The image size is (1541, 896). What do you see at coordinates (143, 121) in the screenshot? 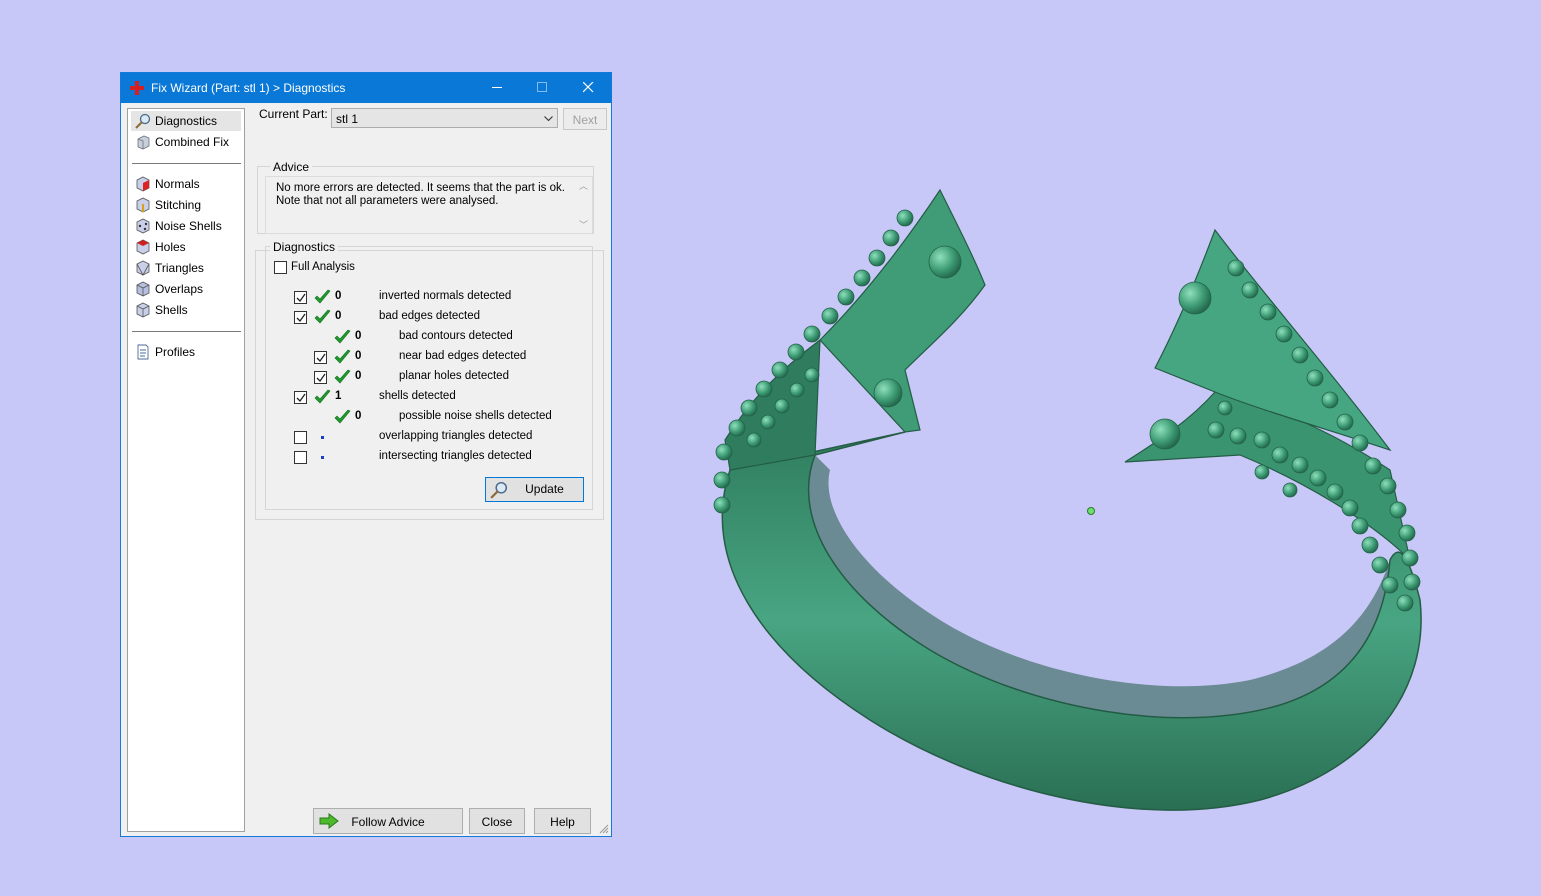
I see `diagnostics-magnifier-icon` at bounding box center [143, 121].